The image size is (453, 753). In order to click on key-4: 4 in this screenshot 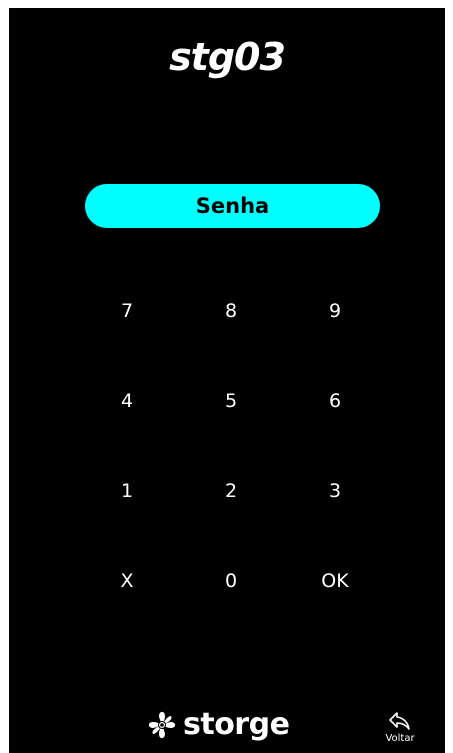, I will do `click(127, 401)`.